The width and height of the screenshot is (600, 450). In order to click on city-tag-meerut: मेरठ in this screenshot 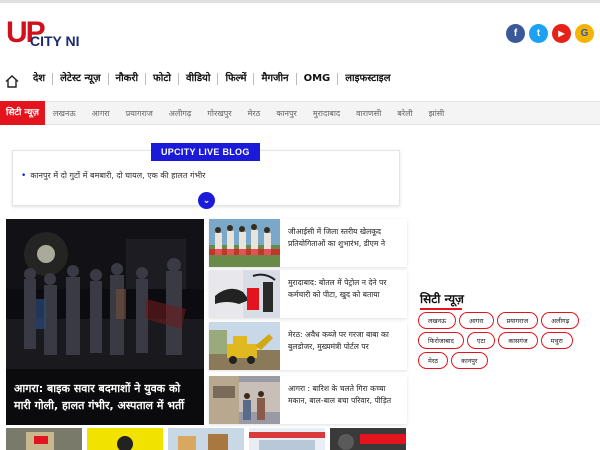, I will do `click(433, 360)`.